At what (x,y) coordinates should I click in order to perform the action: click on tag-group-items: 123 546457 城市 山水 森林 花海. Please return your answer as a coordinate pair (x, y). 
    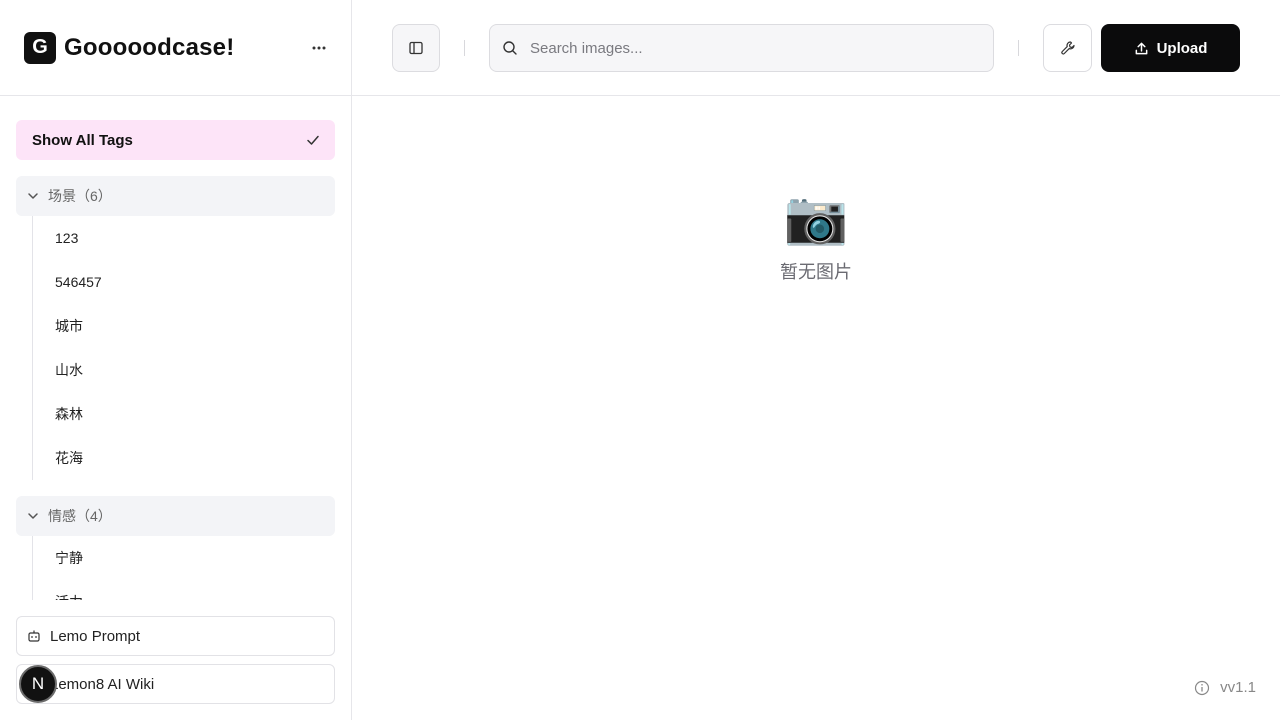
    Looking at the image, I should click on (183, 348).